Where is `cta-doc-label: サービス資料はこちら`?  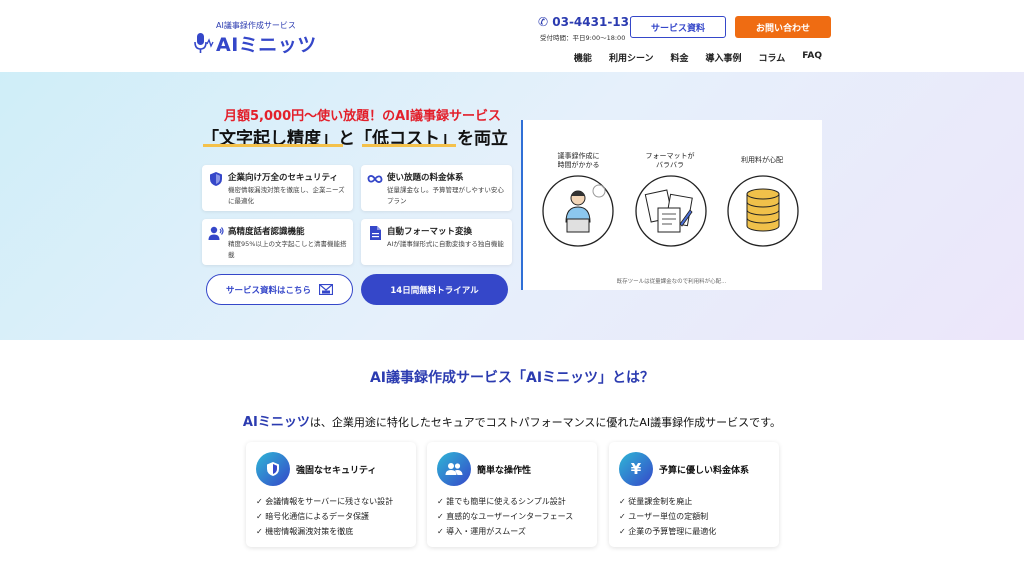 cta-doc-label: サービス資料はこちら is located at coordinates (268, 290).